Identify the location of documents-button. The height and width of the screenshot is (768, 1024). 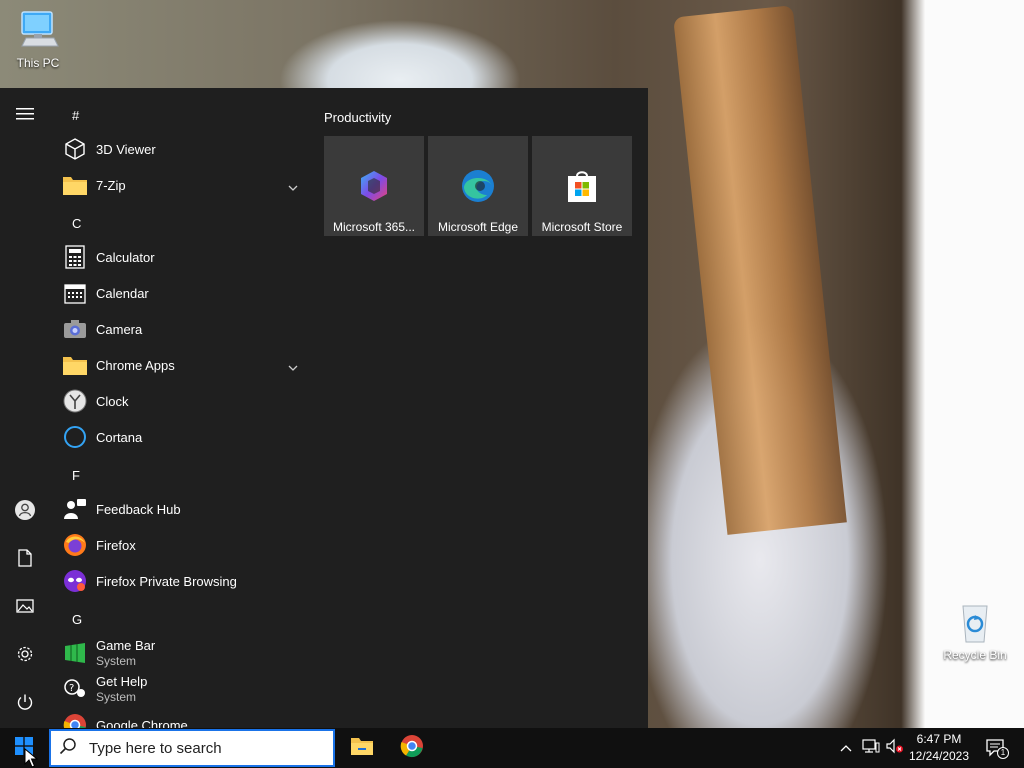
(25, 560).